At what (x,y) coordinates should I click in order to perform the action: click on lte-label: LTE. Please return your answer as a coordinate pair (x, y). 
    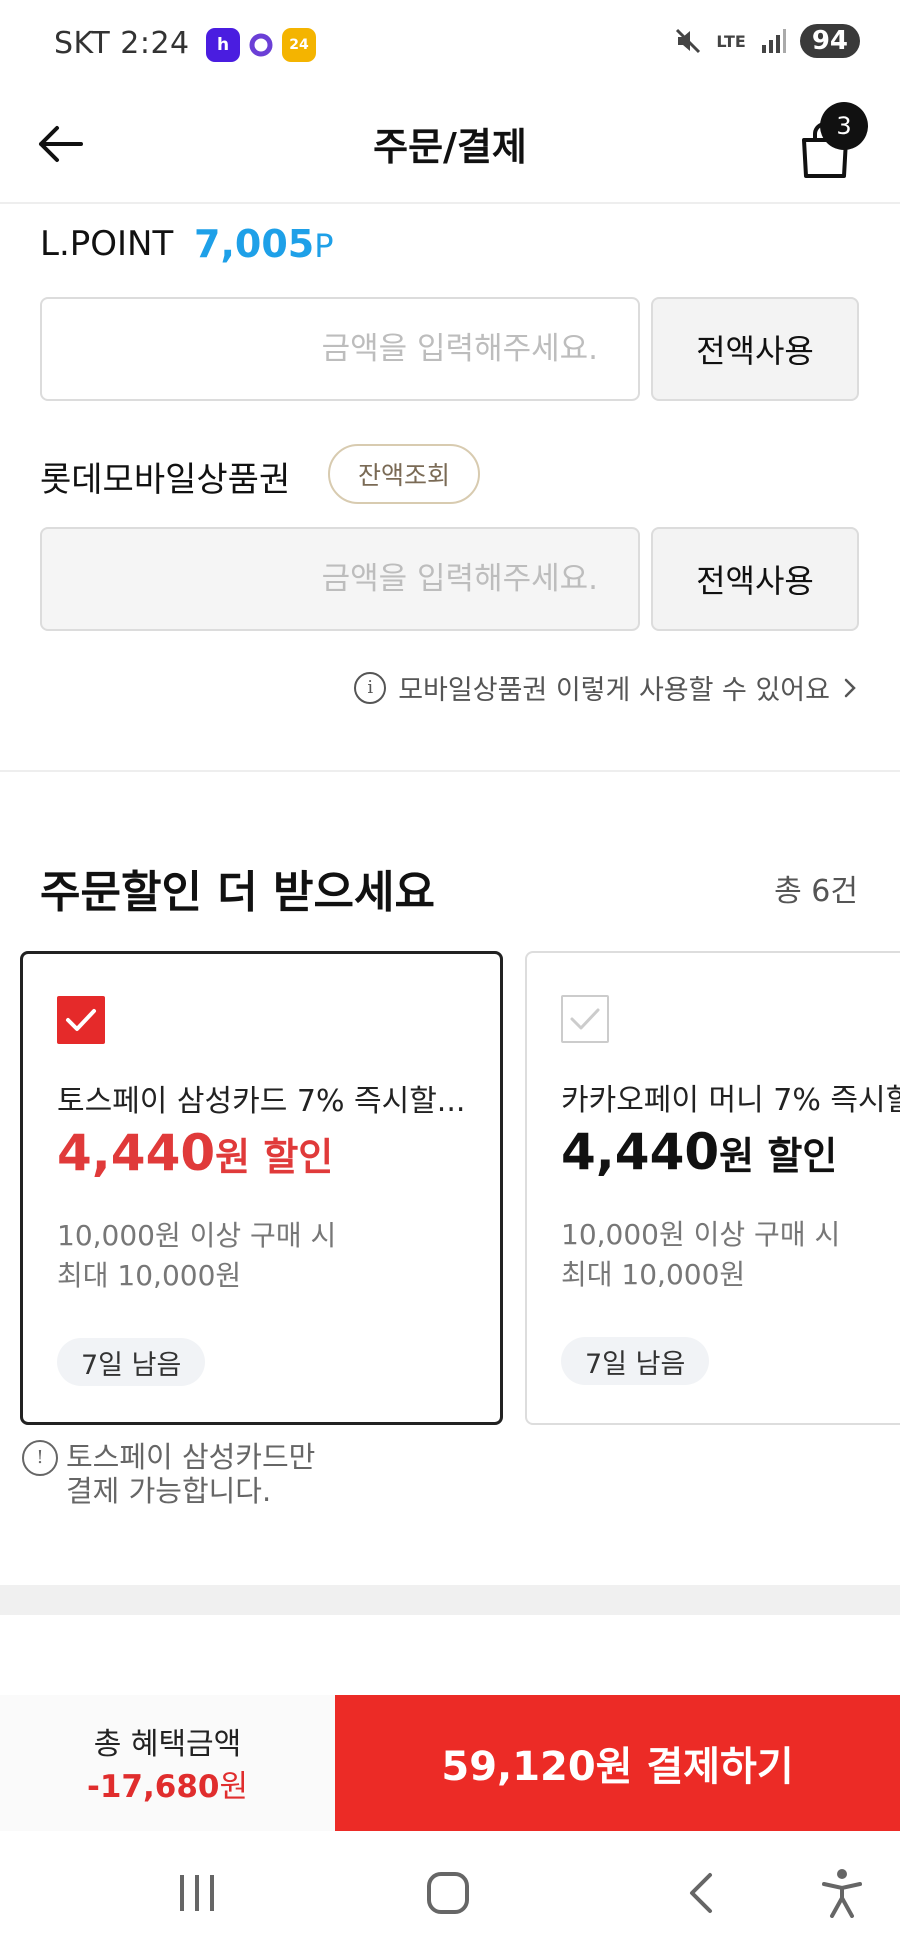
    Looking at the image, I should click on (731, 41).